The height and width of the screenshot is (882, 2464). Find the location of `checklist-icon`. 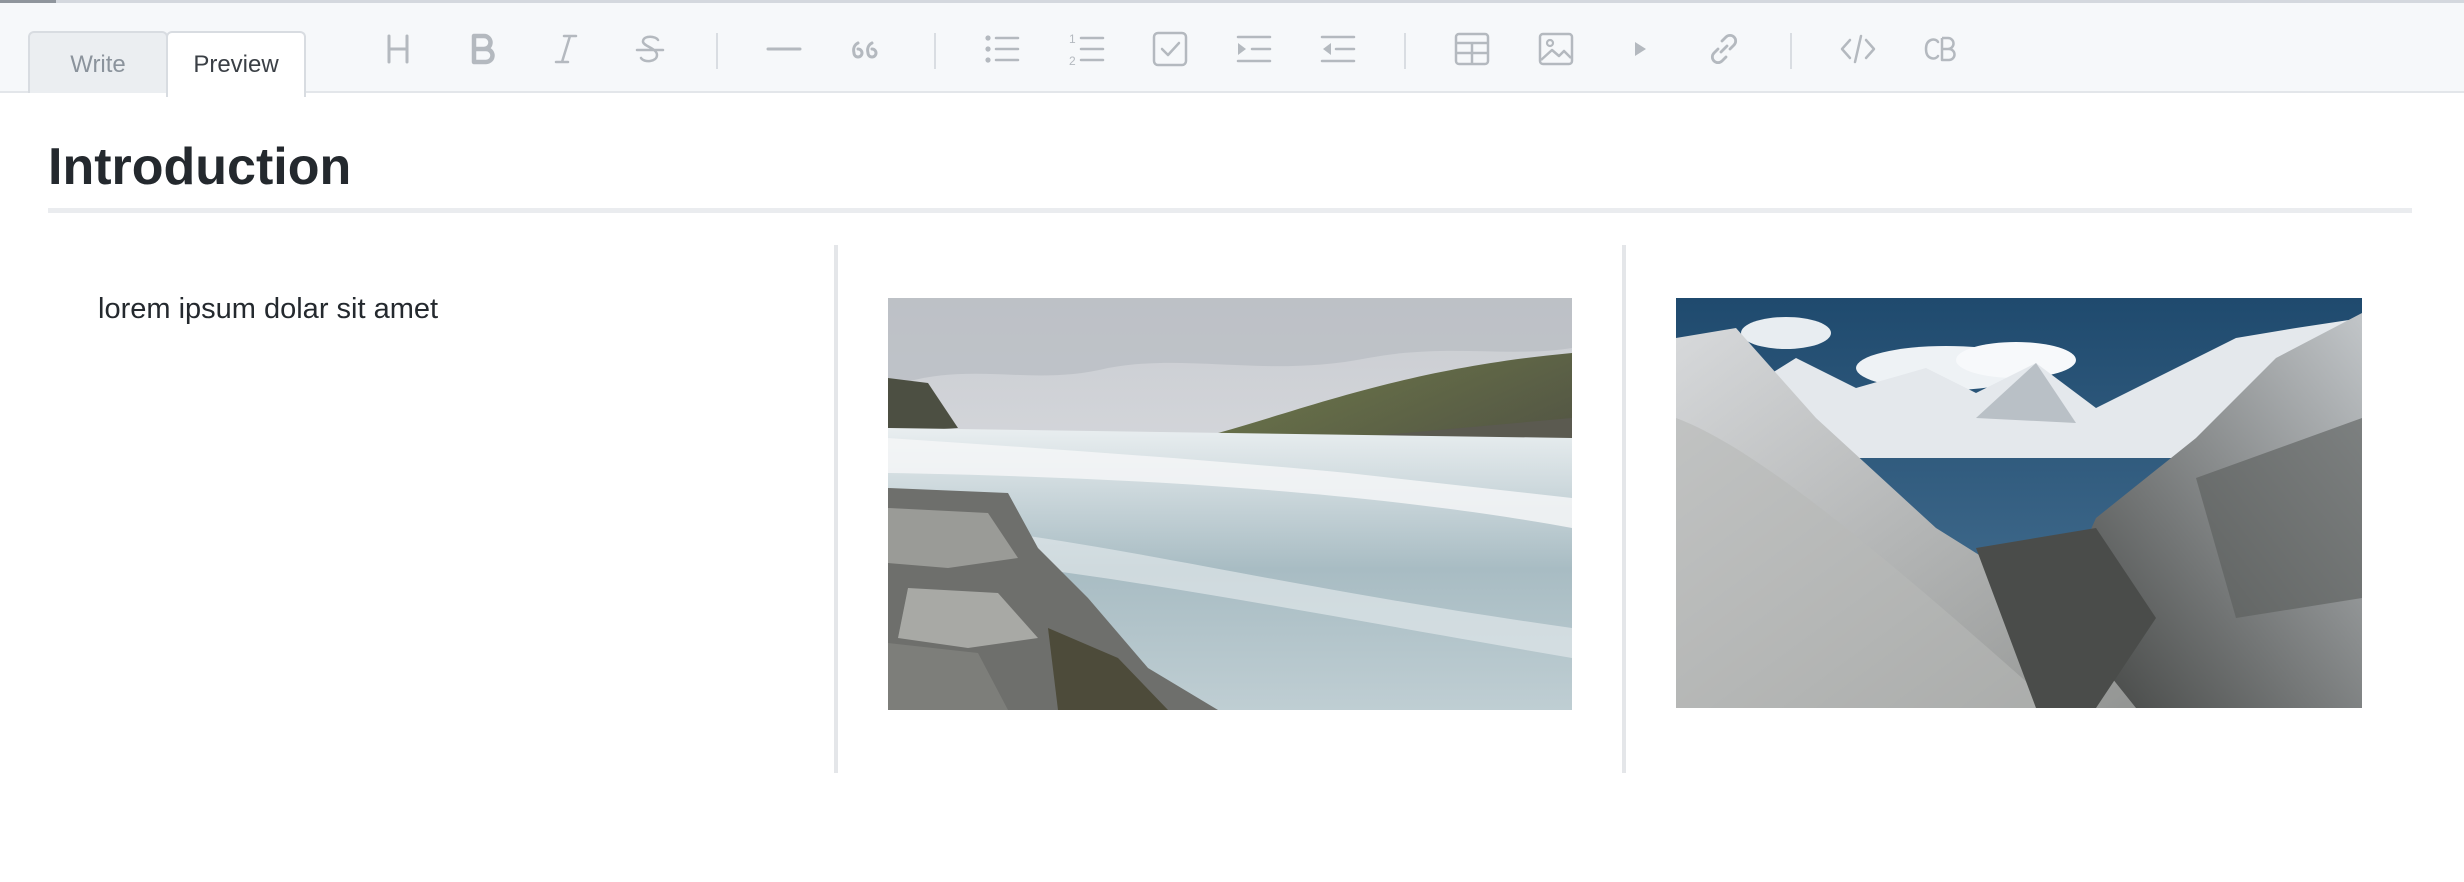

checklist-icon is located at coordinates (1170, 49).